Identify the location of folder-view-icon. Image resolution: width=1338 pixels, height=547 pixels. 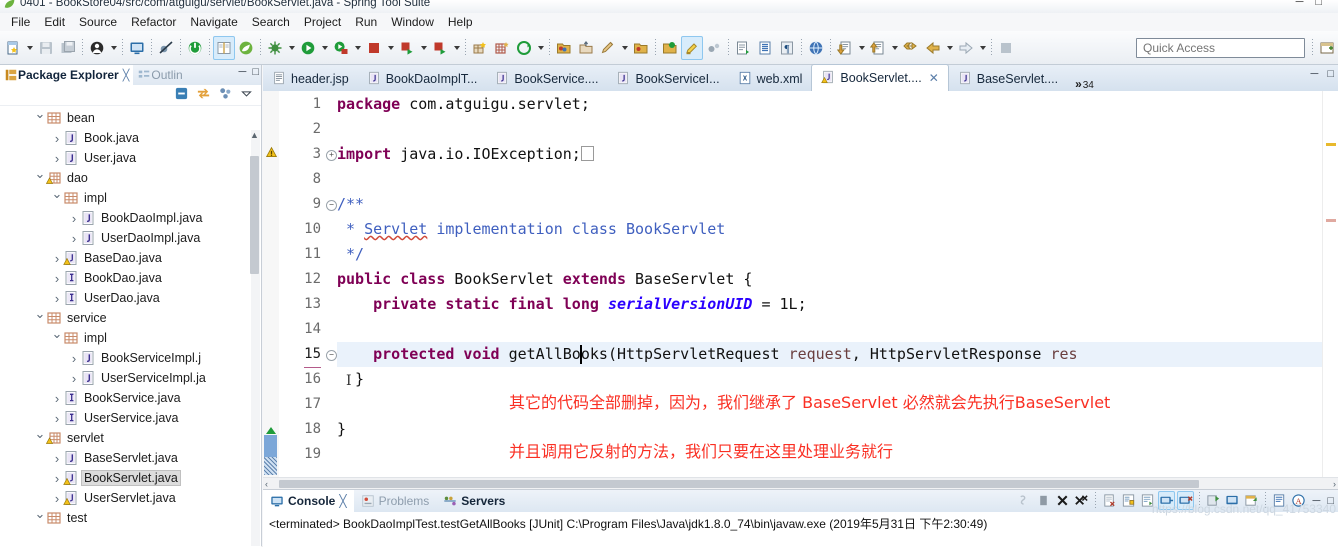
(641, 48).